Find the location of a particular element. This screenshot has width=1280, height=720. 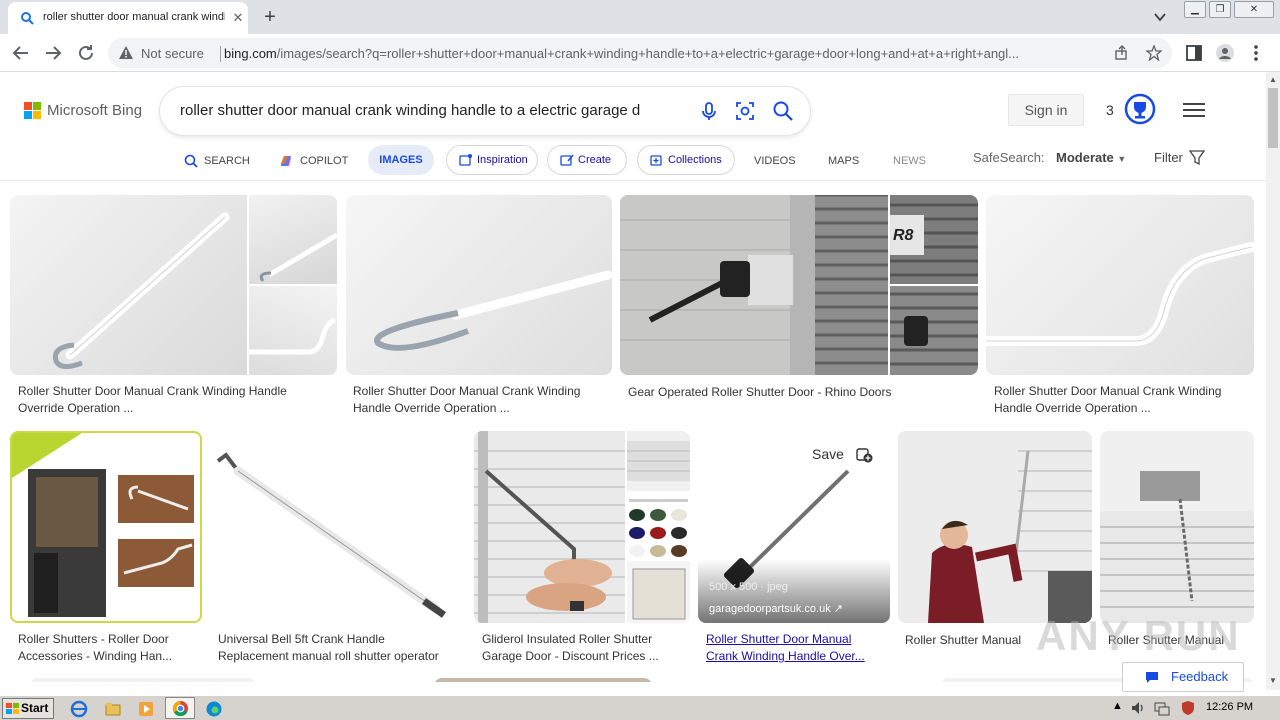

vertical-scrollbar: ▲ ▼ is located at coordinates (1273, 381).